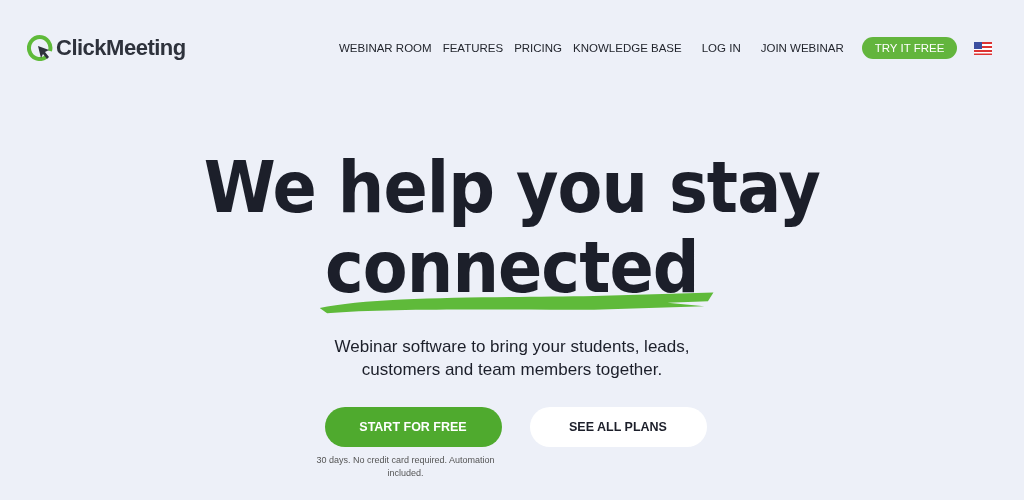 This screenshot has height=500, width=1024. What do you see at coordinates (618, 427) in the screenshot?
I see `see-plans-button: SEE ALL PLANS` at bounding box center [618, 427].